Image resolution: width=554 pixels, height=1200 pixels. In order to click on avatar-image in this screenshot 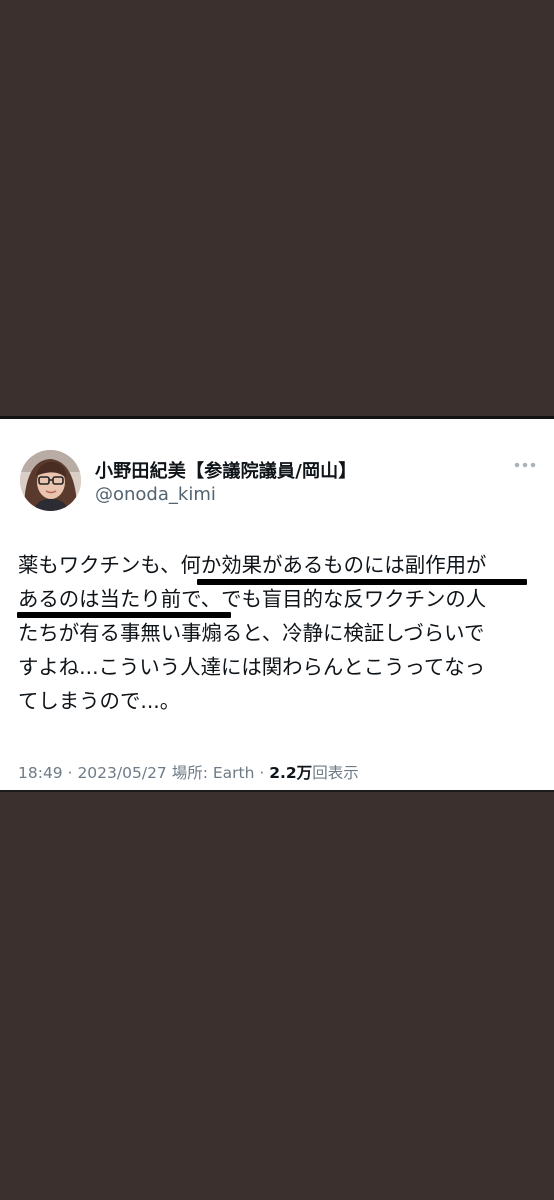, I will do `click(50, 480)`.